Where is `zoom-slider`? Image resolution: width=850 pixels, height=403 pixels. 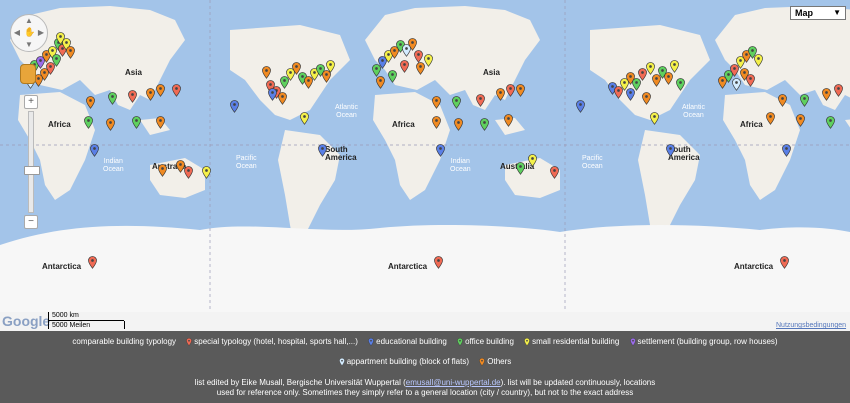
zoom-slider is located at coordinates (32, 162).